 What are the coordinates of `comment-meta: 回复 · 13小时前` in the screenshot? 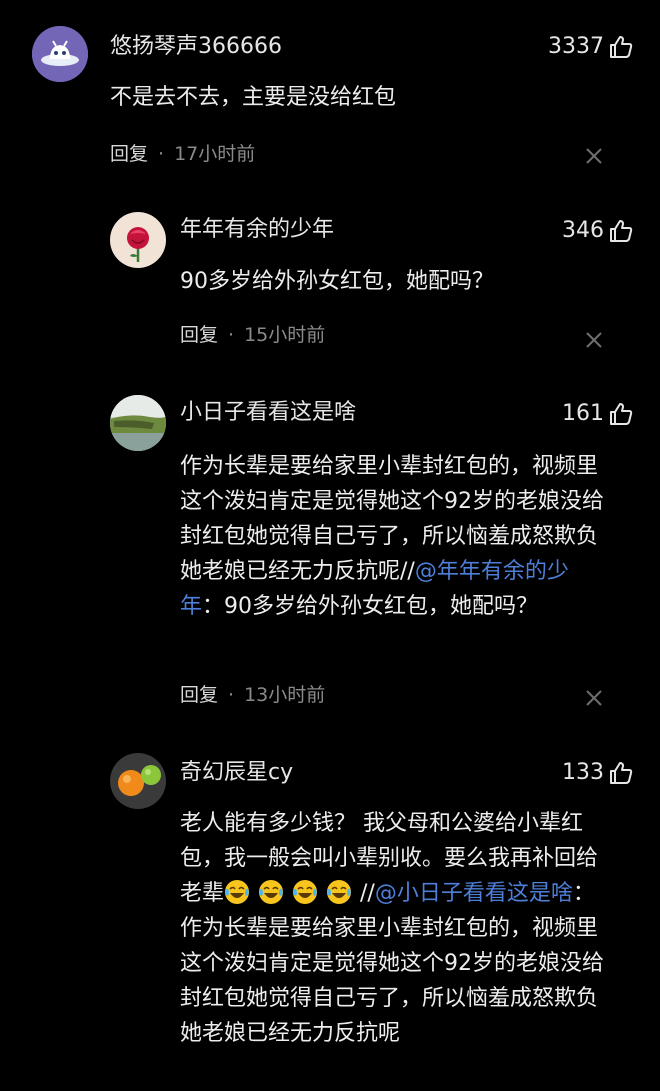 It's located at (252, 695).